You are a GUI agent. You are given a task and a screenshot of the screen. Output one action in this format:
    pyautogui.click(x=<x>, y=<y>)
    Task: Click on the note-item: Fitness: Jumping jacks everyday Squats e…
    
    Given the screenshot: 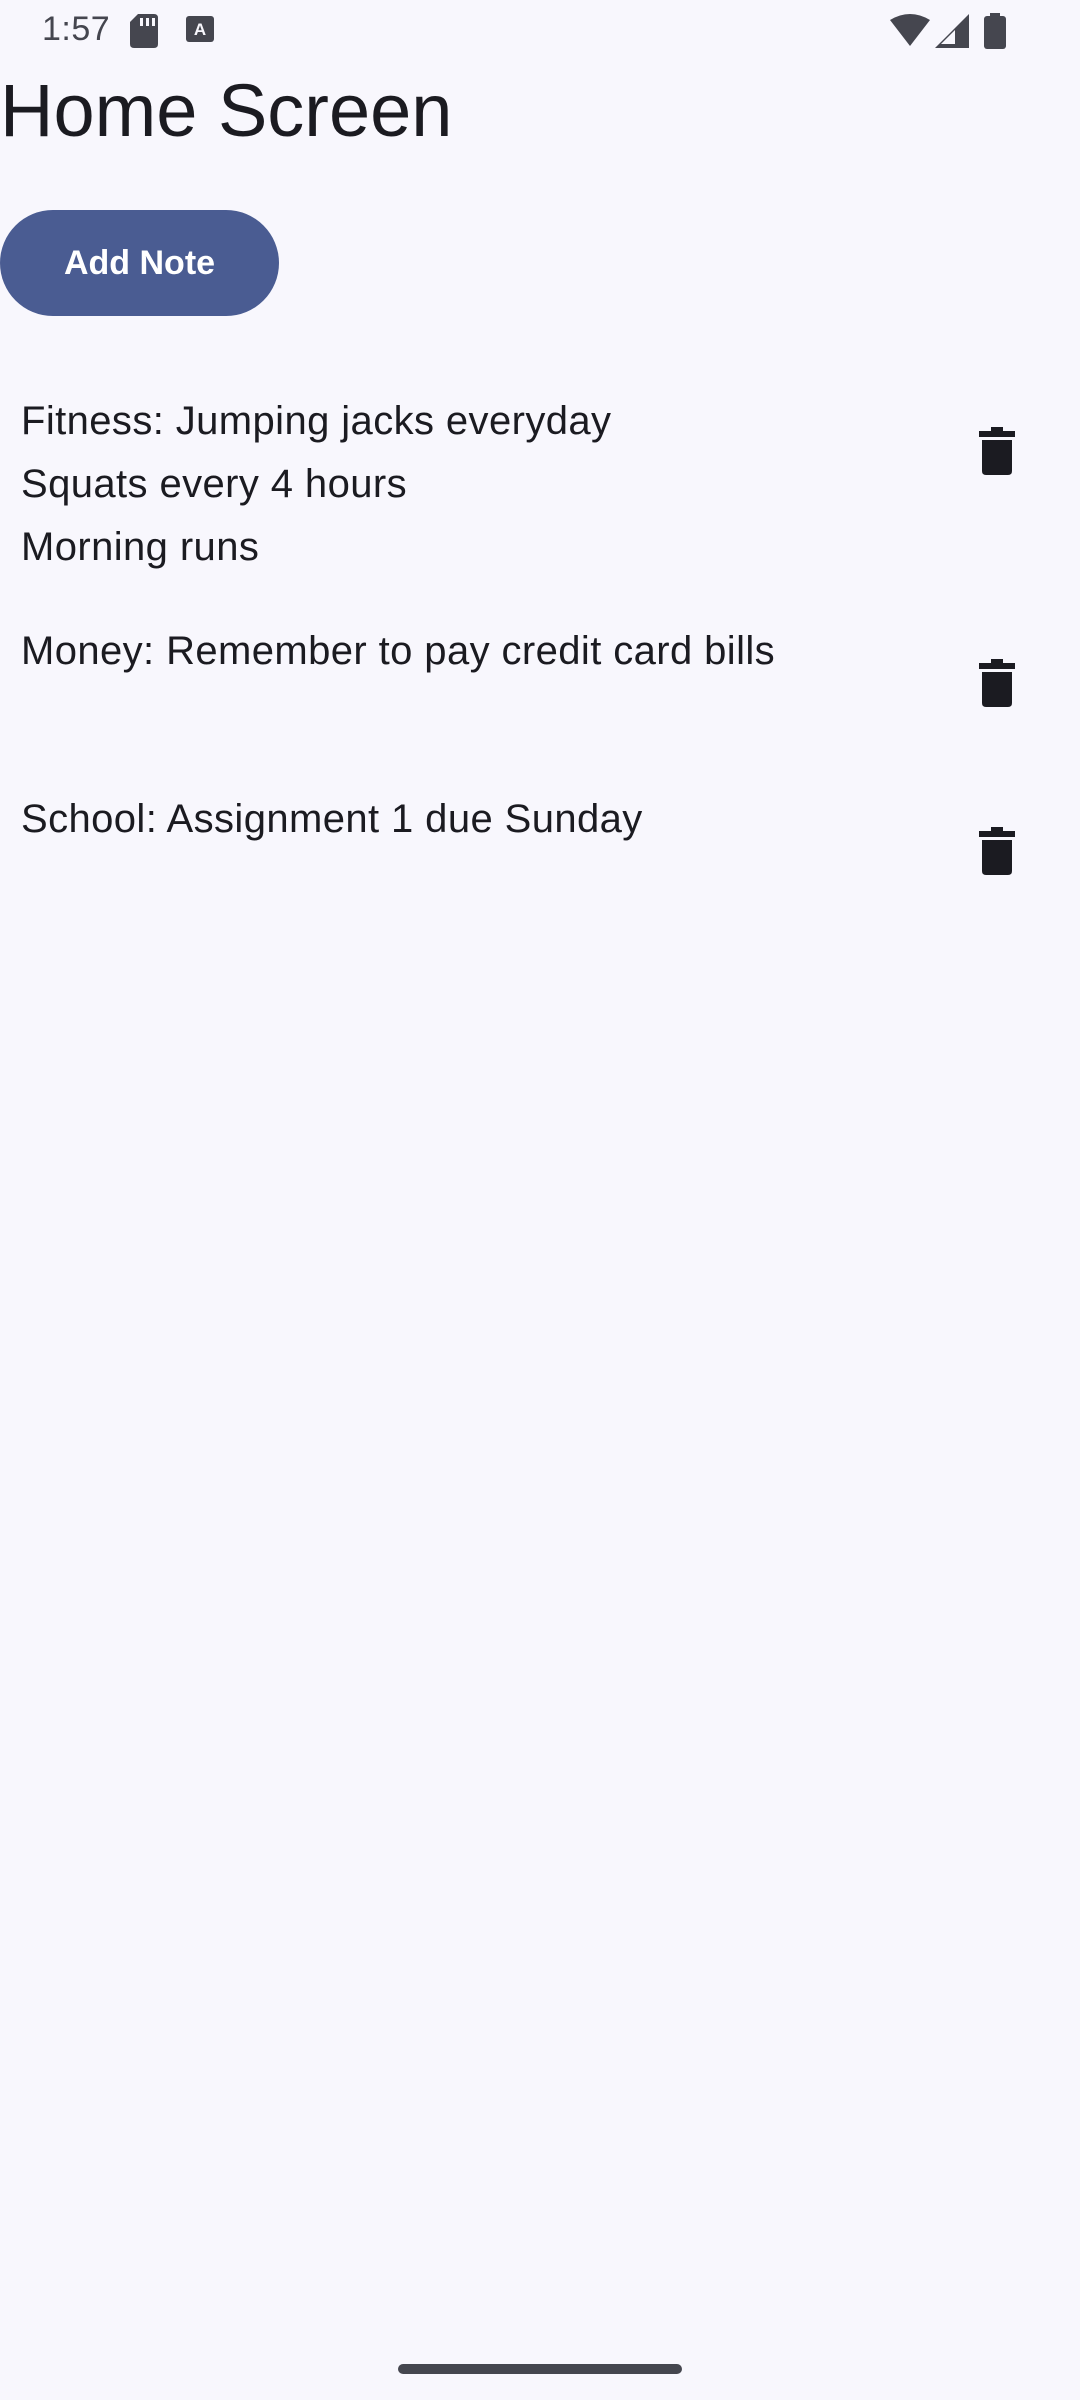 What is the action you would take?
    pyautogui.click(x=540, y=485)
    